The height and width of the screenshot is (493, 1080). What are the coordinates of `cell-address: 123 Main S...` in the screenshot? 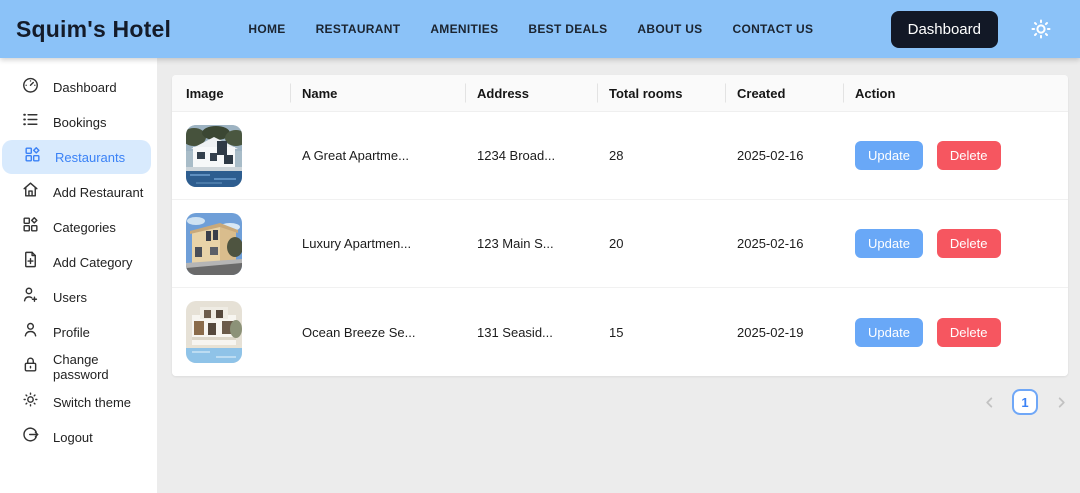 It's located at (515, 243).